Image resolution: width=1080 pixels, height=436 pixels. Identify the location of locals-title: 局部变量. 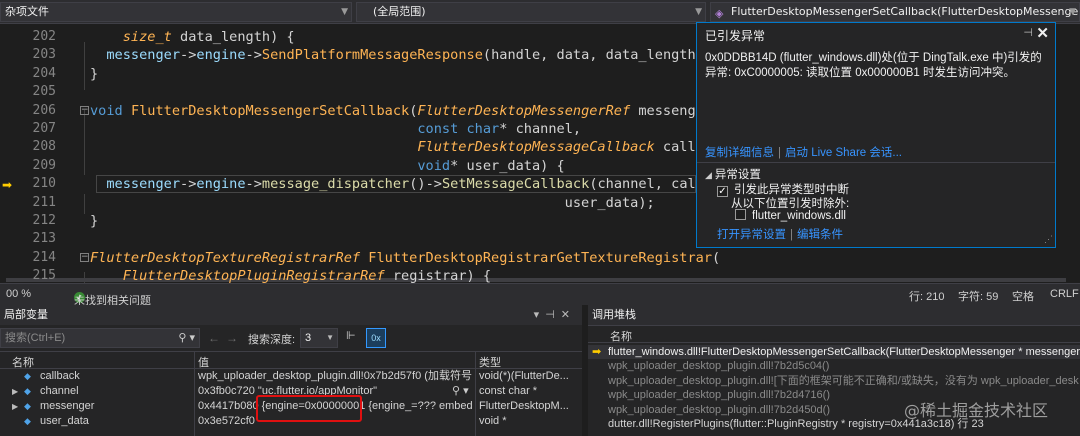
(26, 315).